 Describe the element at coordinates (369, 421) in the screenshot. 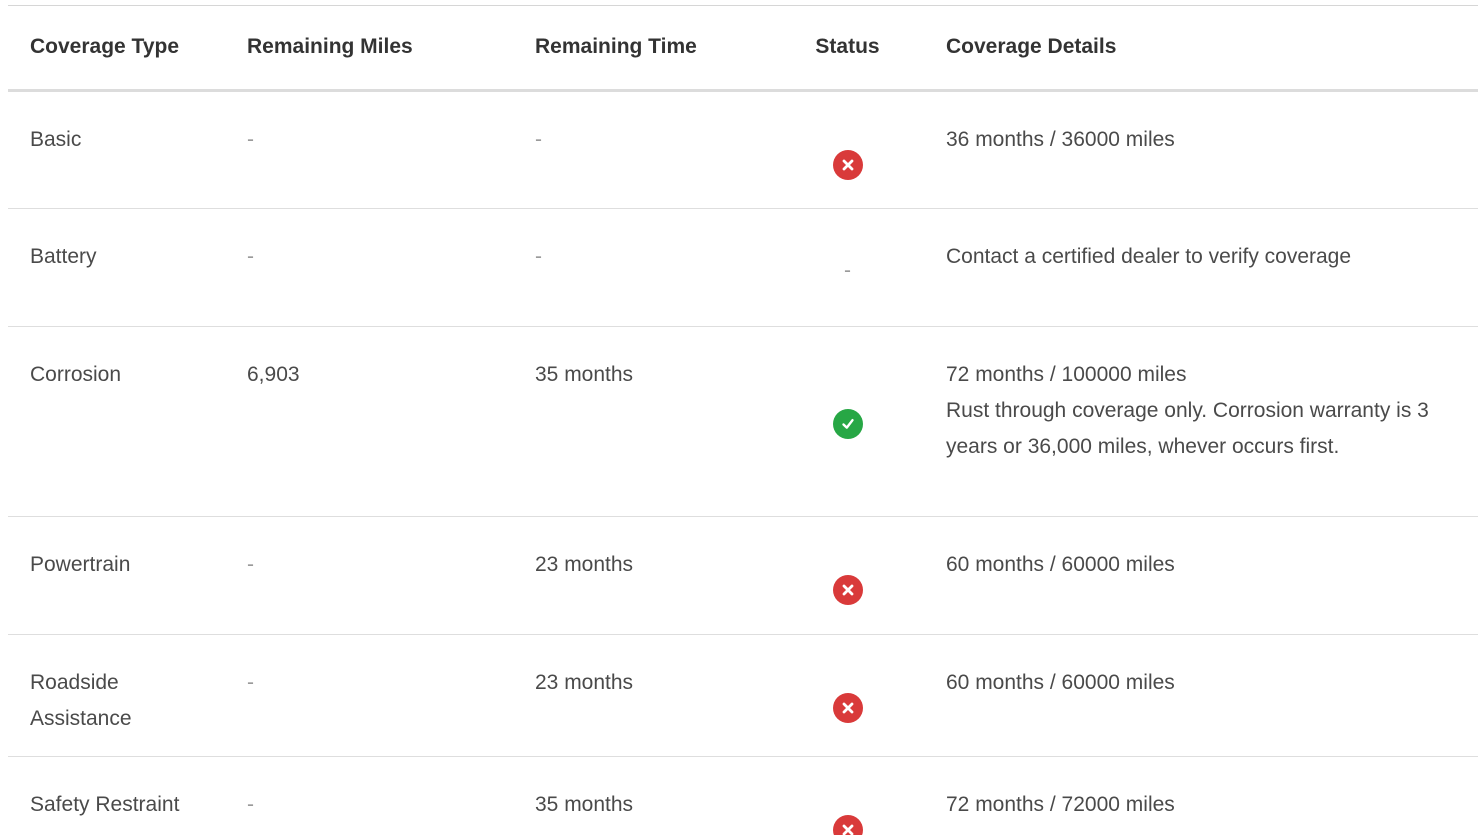

I see `cell-remaining-miles: 6,903` at that location.